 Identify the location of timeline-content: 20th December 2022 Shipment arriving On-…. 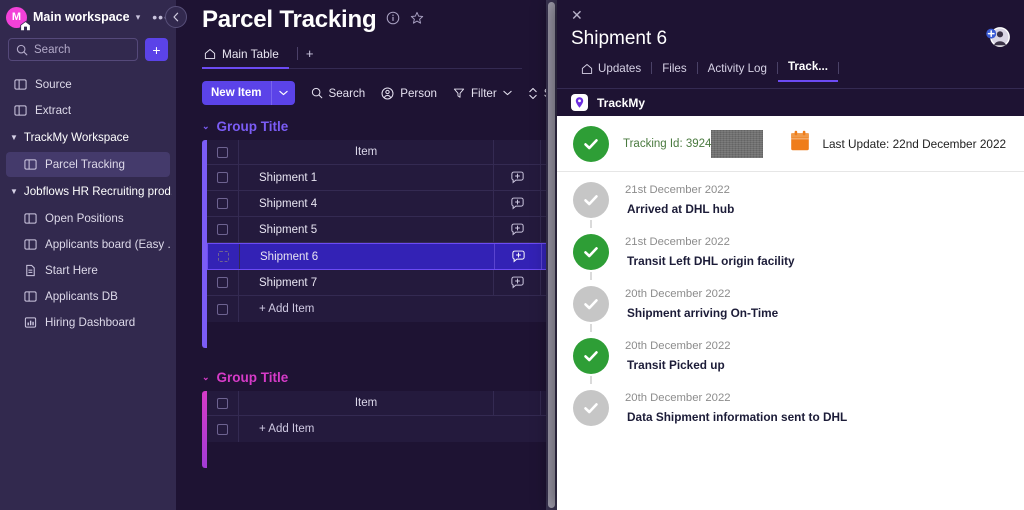
(693, 305).